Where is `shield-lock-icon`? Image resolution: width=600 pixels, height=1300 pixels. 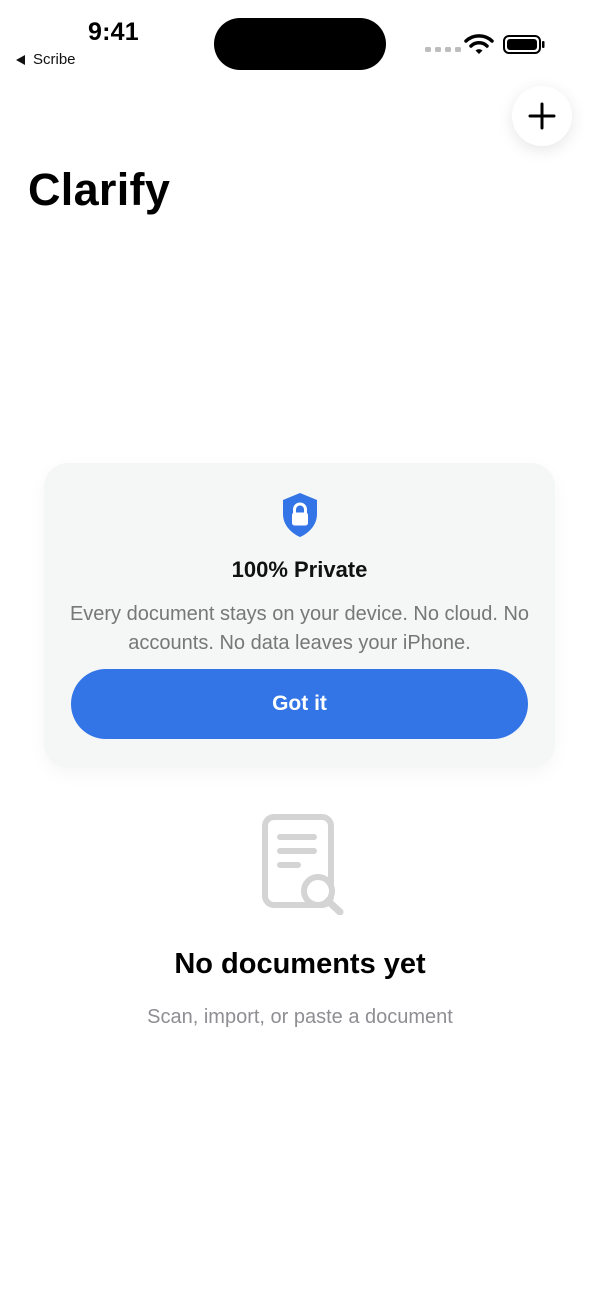 shield-lock-icon is located at coordinates (300, 515).